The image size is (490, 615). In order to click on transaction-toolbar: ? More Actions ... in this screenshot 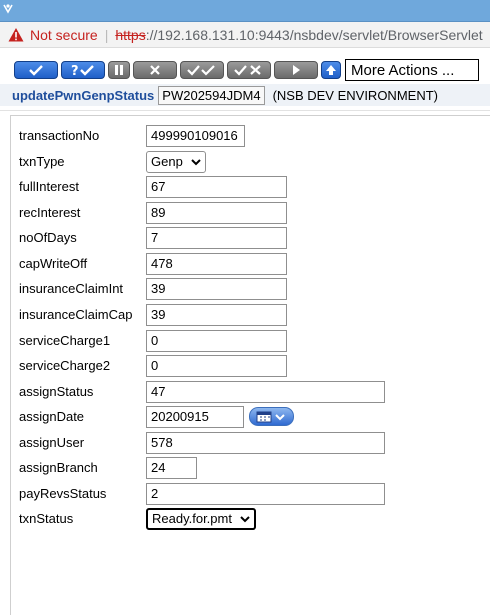, I will do `click(246, 70)`.